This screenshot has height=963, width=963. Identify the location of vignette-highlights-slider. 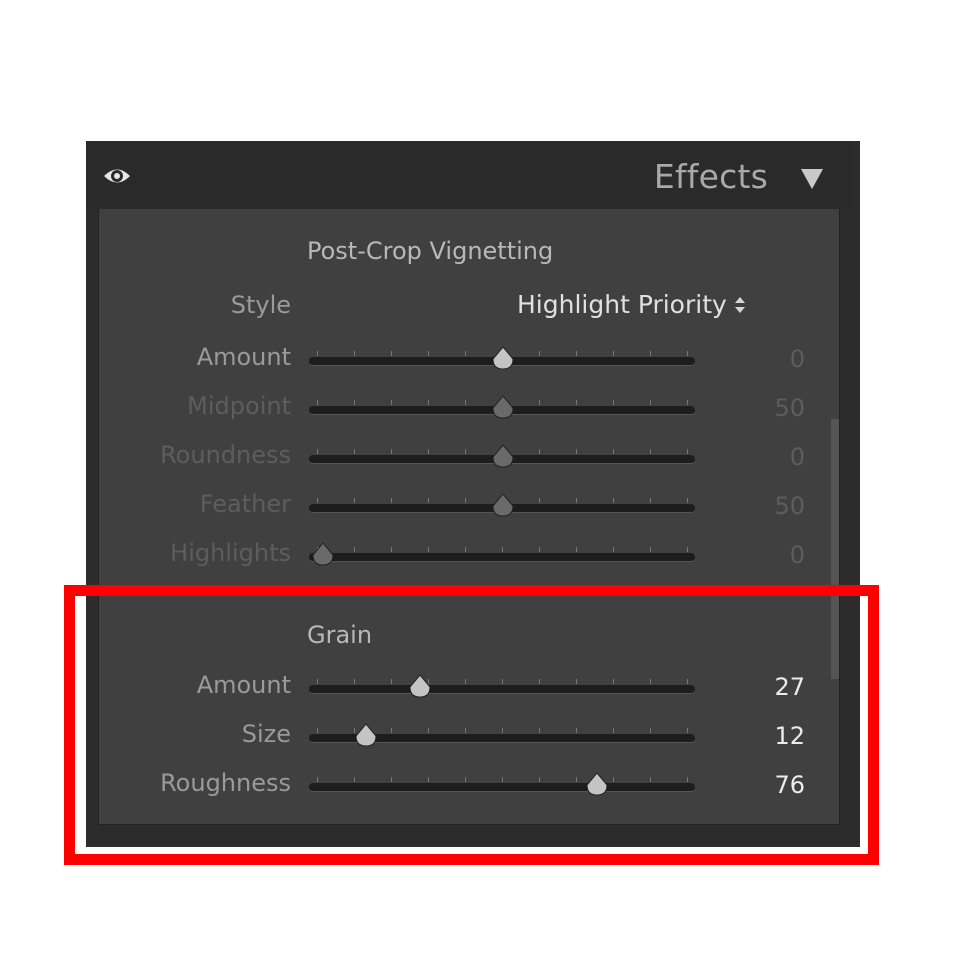
(502, 557).